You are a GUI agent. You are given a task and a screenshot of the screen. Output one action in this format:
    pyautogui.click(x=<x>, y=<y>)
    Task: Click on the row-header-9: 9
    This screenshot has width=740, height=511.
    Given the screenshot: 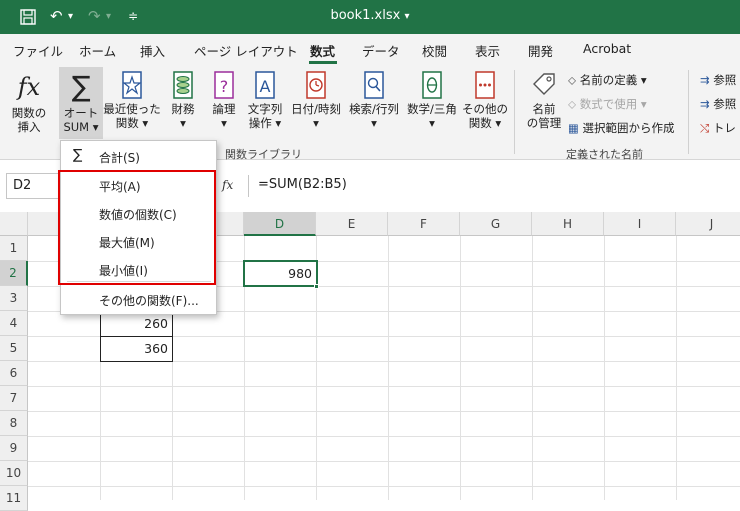 What is the action you would take?
    pyautogui.click(x=14, y=448)
    